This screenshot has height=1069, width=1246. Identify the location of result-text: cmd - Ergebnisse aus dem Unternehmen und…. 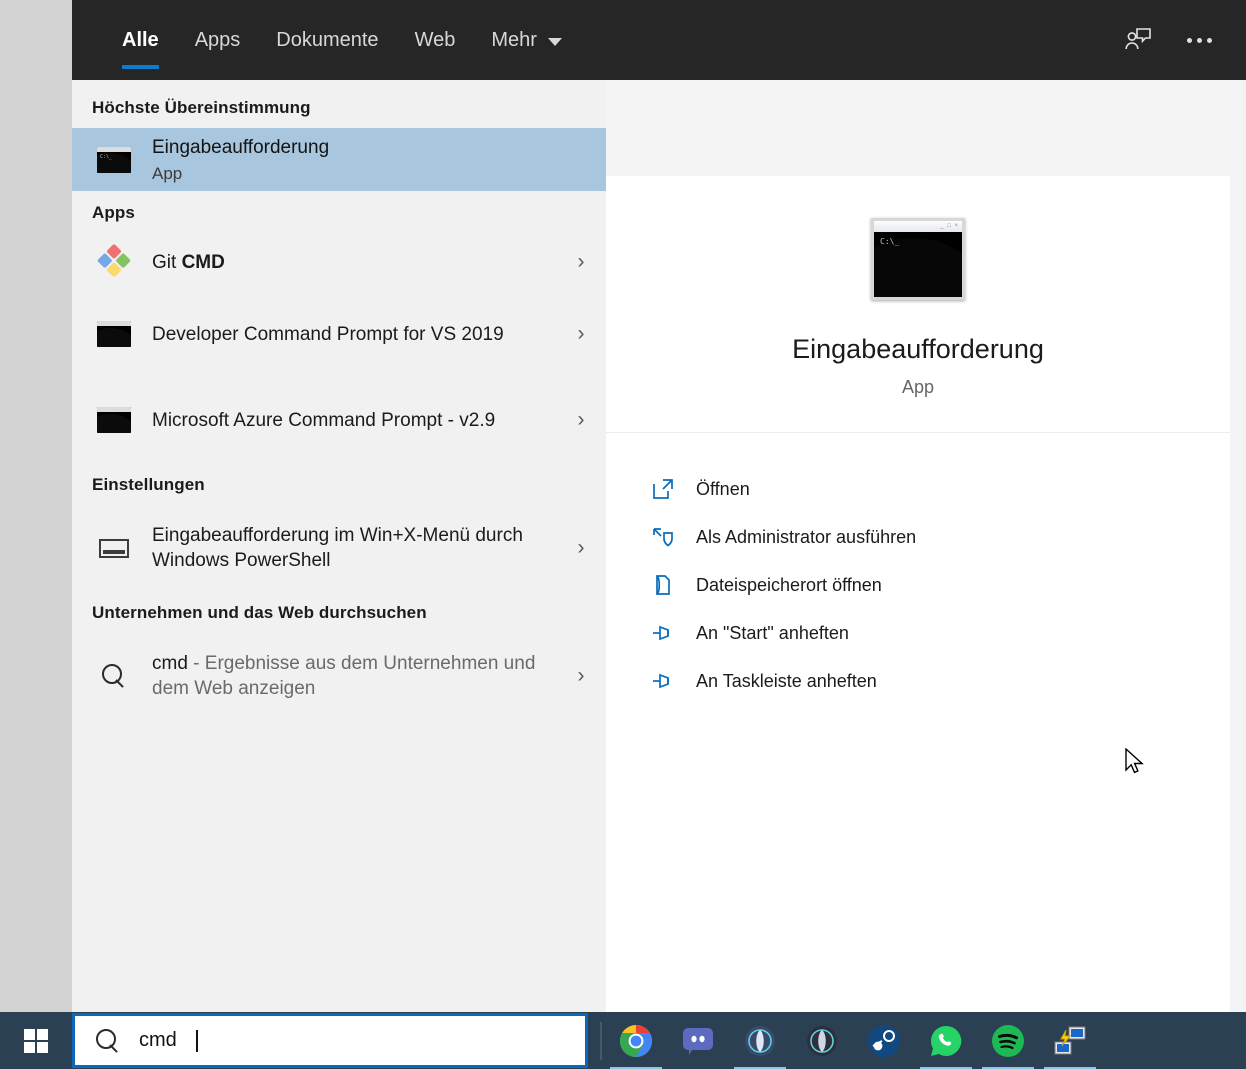
(351, 676).